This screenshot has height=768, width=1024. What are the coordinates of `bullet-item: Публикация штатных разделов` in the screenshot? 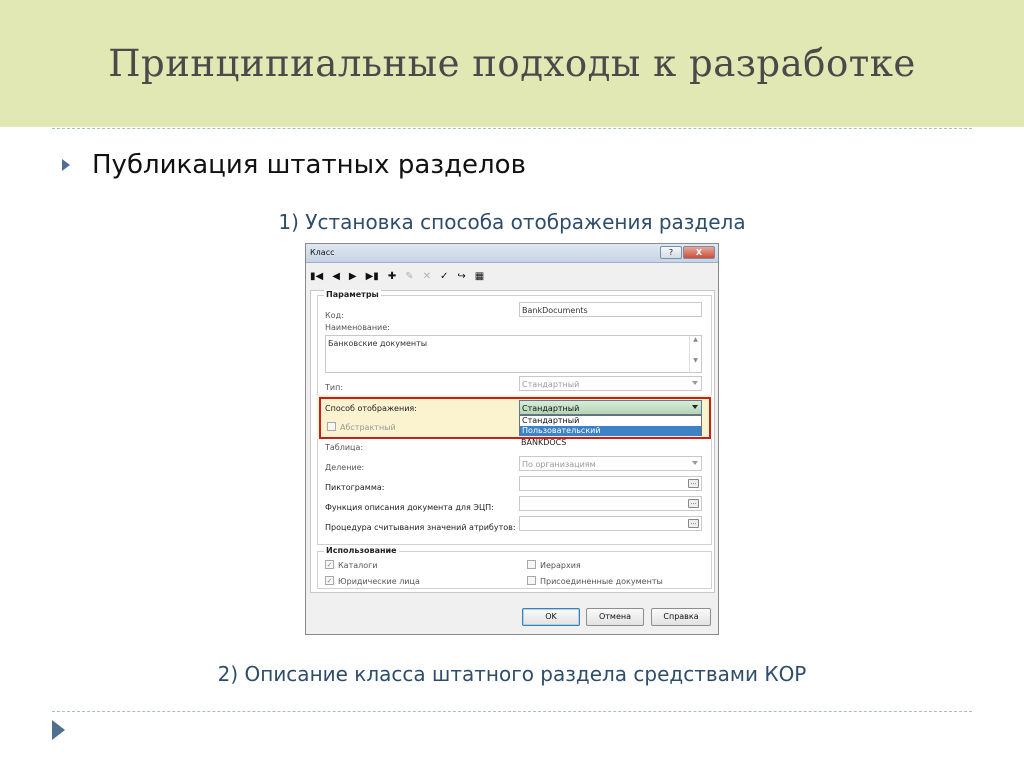 It's located at (294, 165).